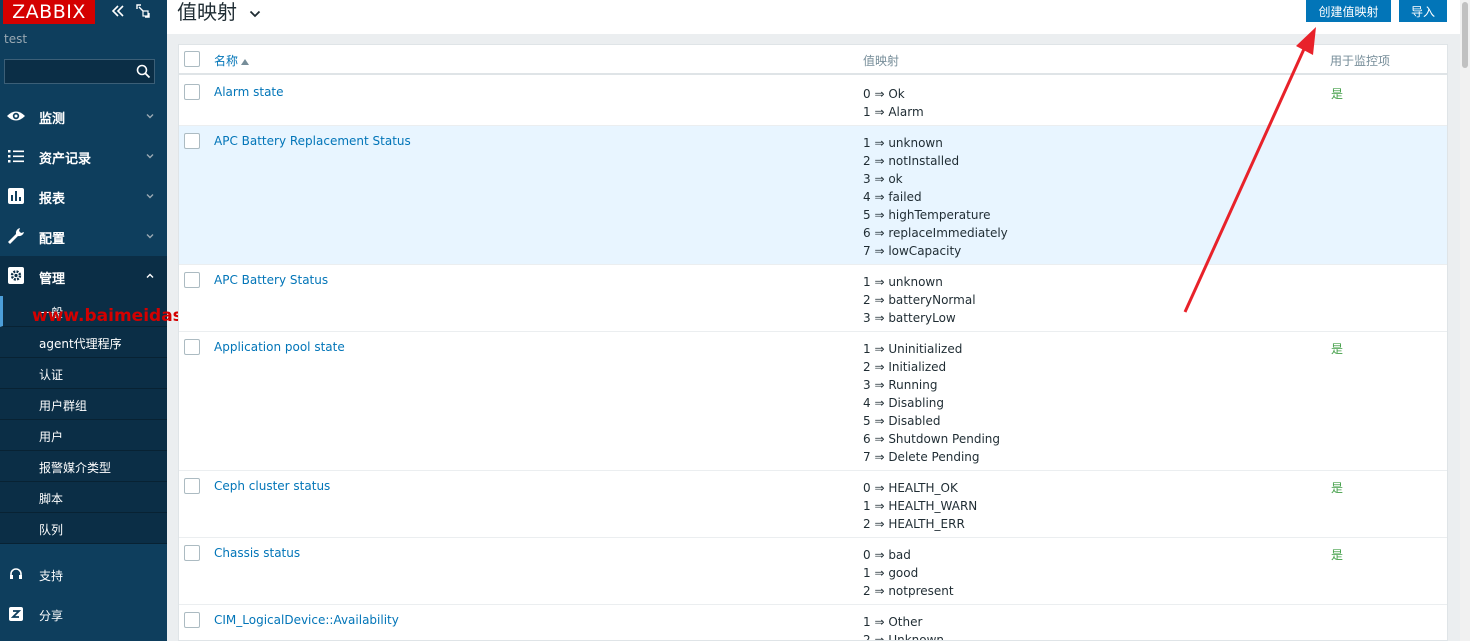 The height and width of the screenshot is (641, 1470). I want to click on mapping-entry: 1 ⇒ HEALTH_WARN, so click(920, 506).